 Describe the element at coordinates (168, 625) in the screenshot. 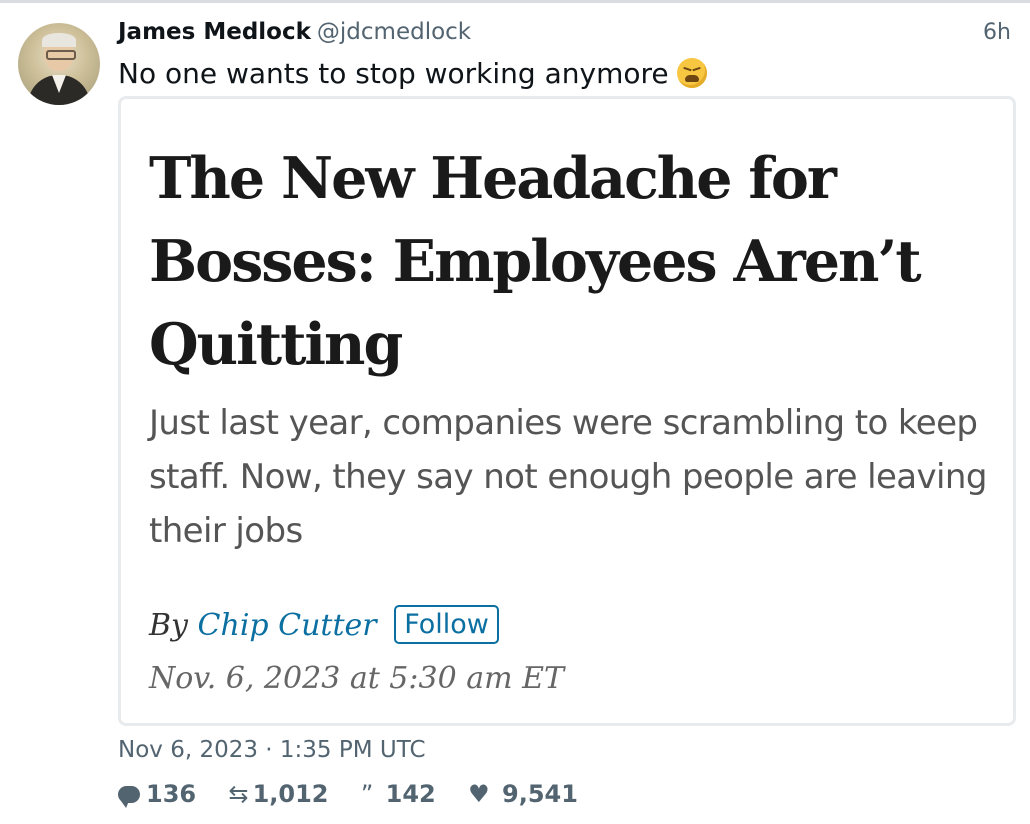

I see `byline-prefix: By` at that location.